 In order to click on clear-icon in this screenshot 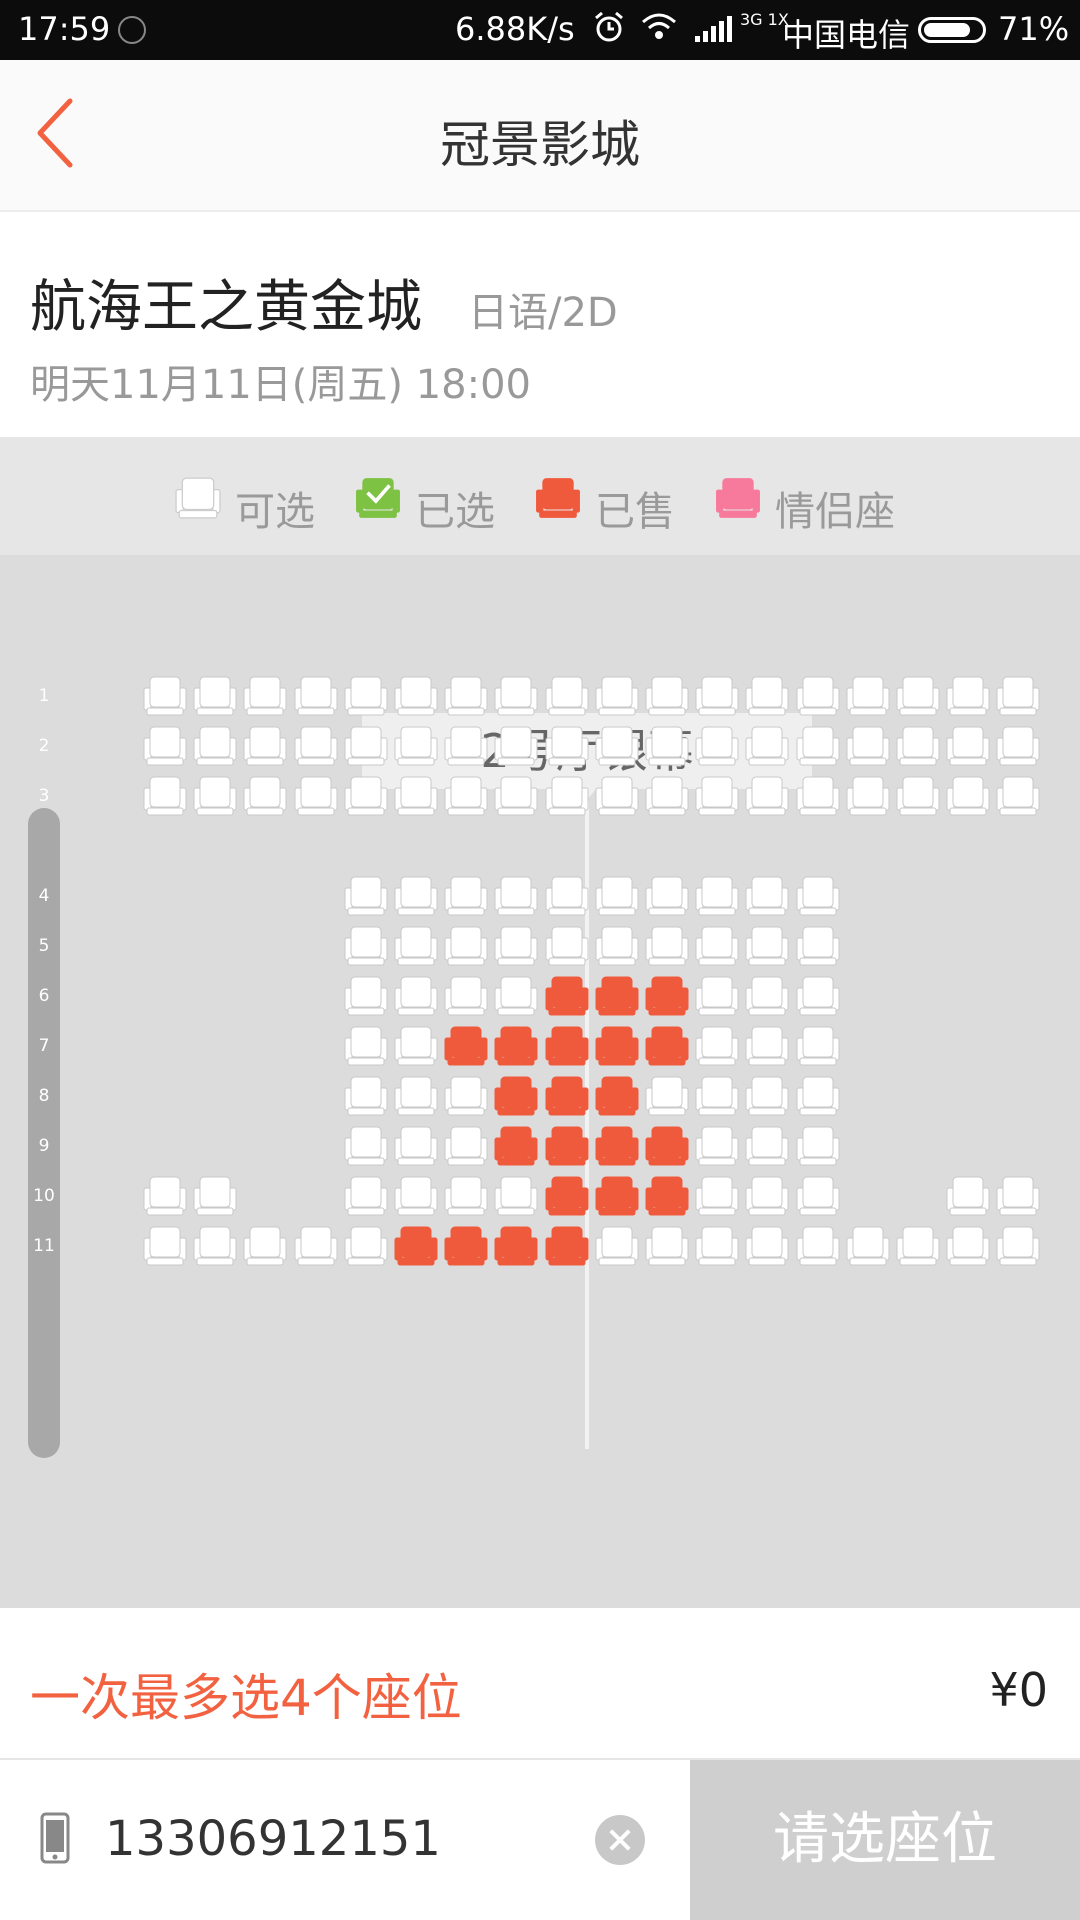, I will do `click(620, 1840)`.